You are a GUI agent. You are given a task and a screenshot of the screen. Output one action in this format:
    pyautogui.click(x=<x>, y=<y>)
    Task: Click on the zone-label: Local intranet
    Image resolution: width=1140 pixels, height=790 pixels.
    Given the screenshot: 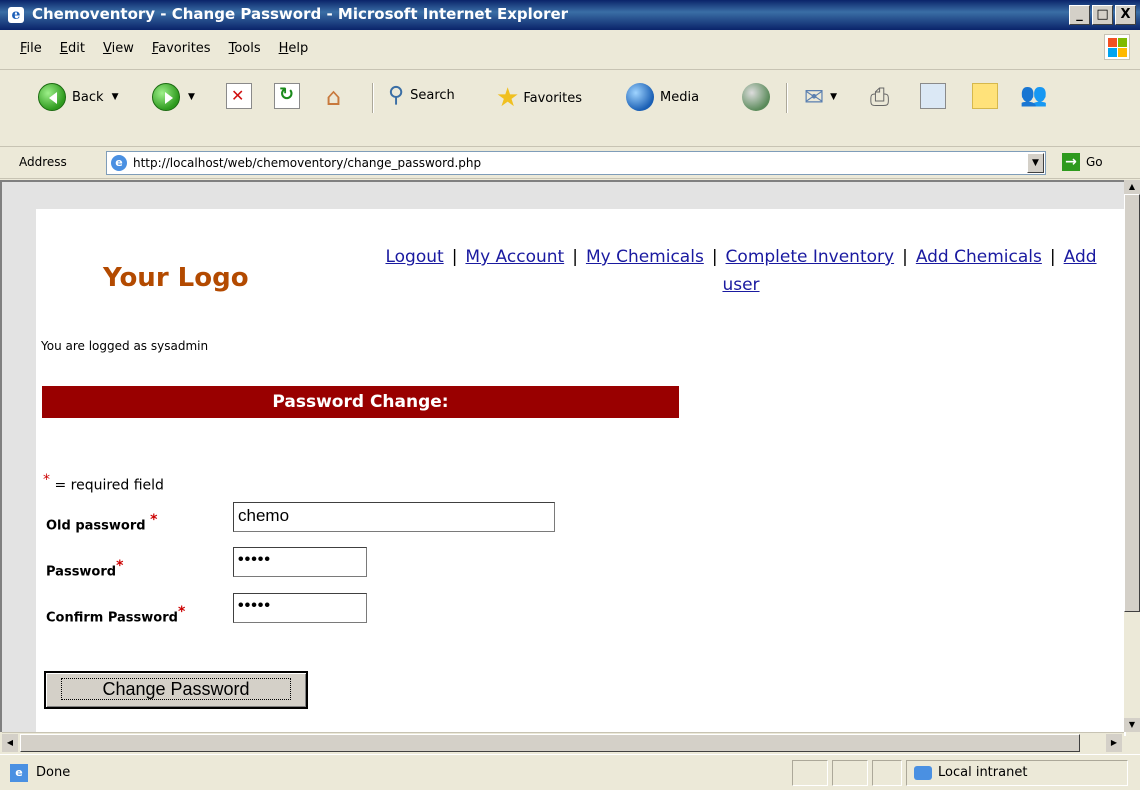 What is the action you would take?
    pyautogui.click(x=983, y=772)
    